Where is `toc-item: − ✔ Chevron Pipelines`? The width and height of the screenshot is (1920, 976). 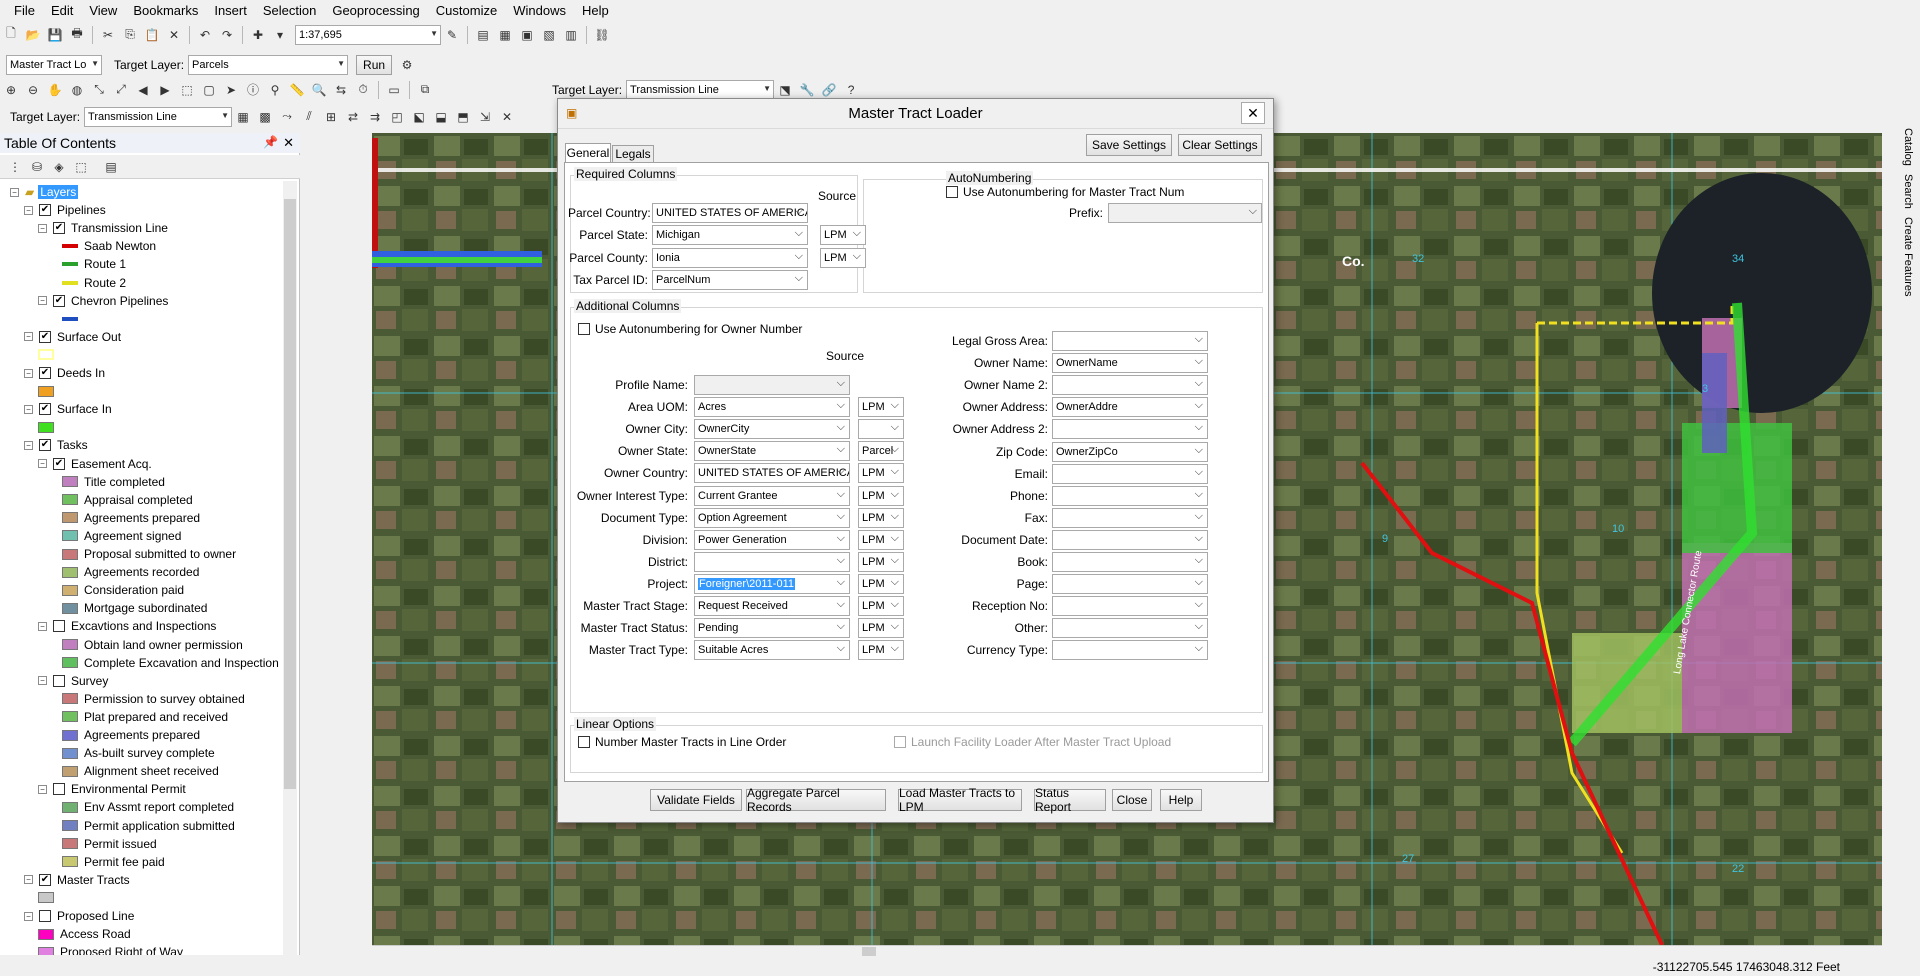 toc-item: − ✔ Chevron Pipelines is located at coordinates (103, 301).